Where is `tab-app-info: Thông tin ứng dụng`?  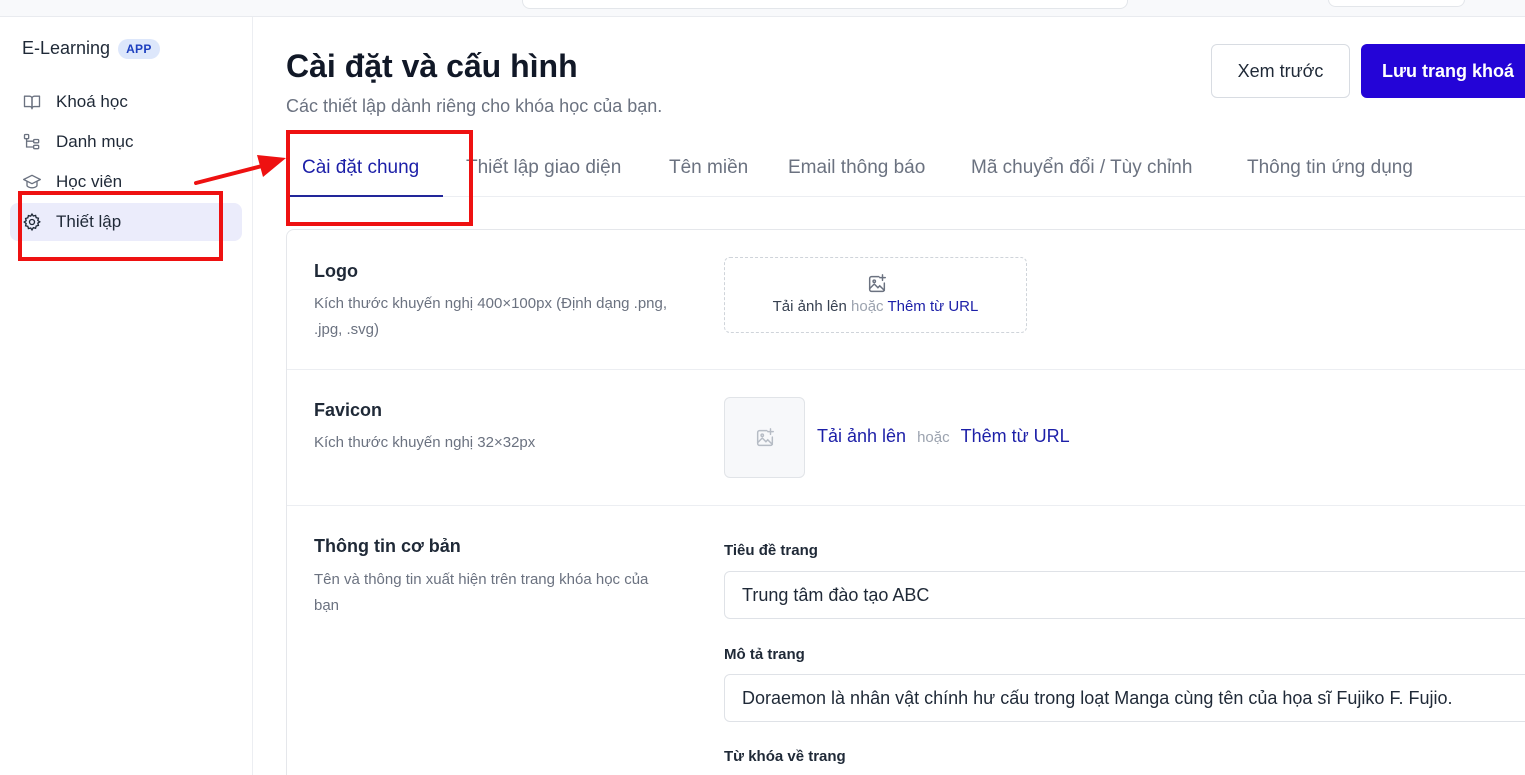
tab-app-info: Thông tin ứng dụng is located at coordinates (1330, 168).